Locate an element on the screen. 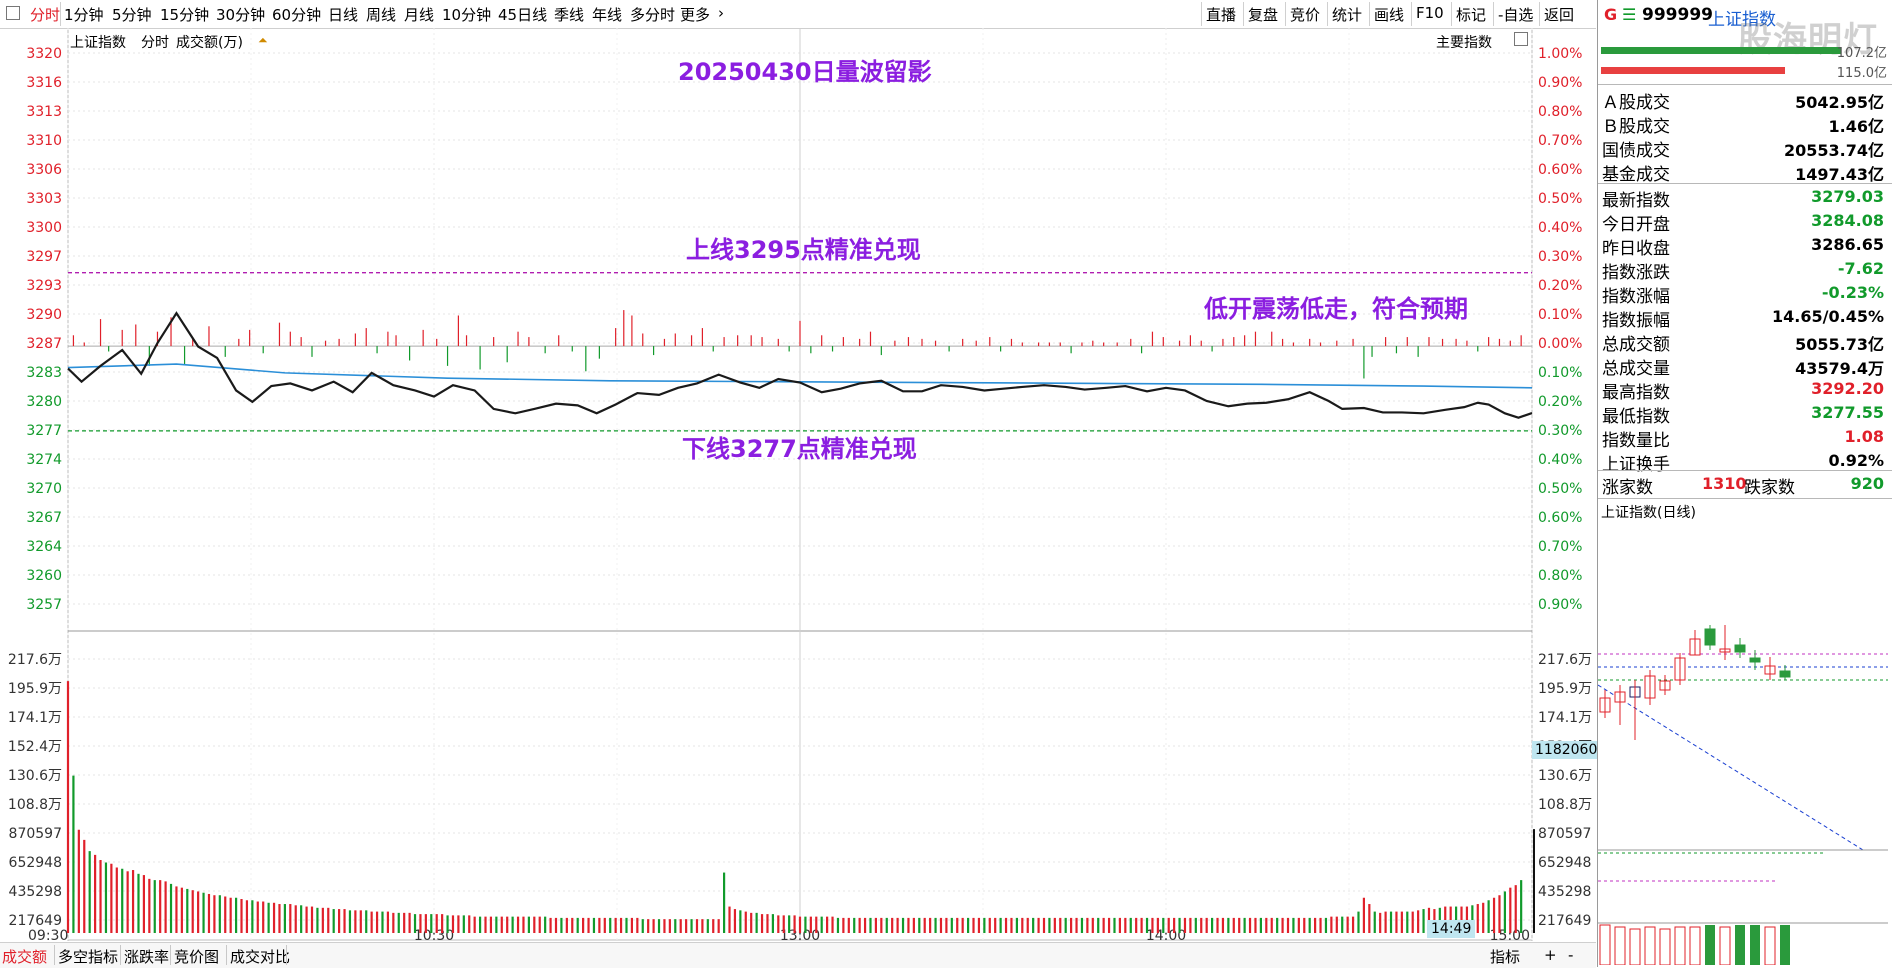 The width and height of the screenshot is (1892, 968). toolbar-button-3: 统计 is located at coordinates (1347, 14).